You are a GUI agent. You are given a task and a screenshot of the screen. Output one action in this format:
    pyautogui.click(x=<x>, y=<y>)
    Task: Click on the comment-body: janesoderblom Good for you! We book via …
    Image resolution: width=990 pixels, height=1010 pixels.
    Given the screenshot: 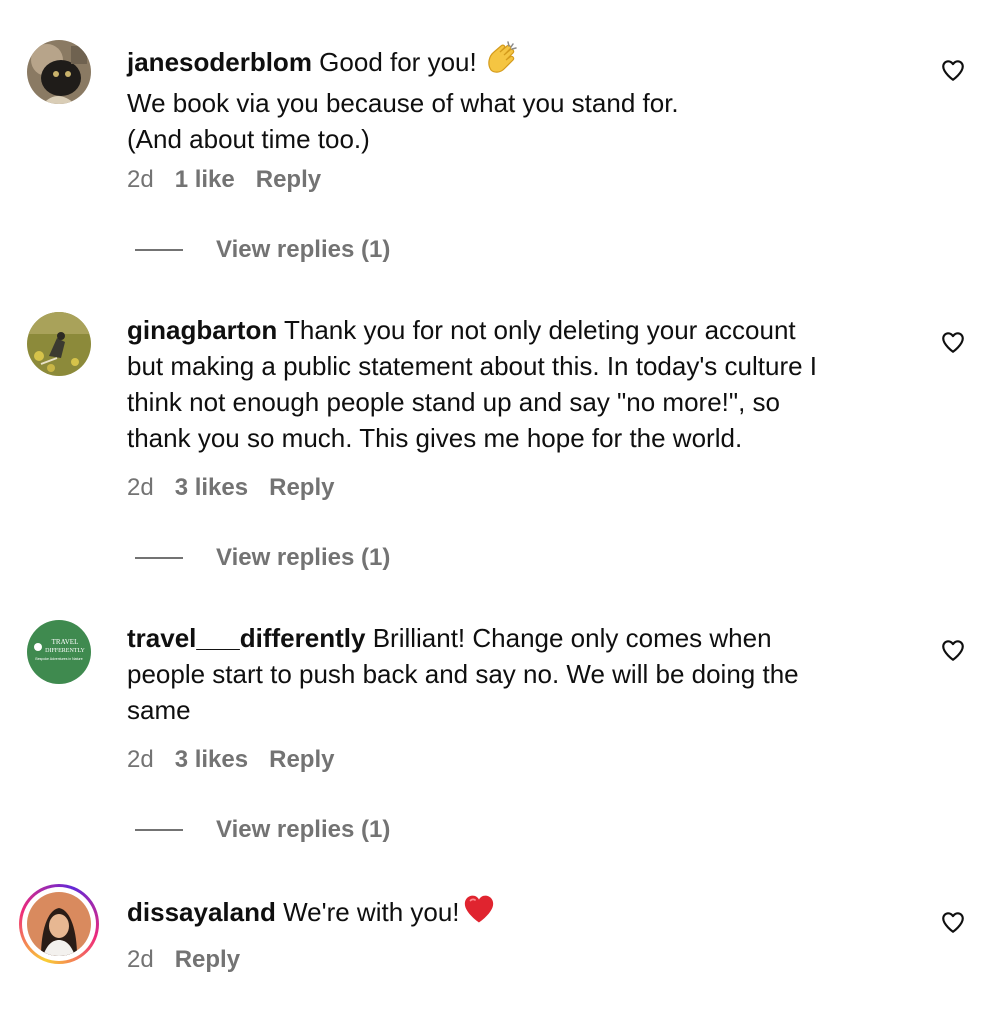 What is the action you would take?
    pyautogui.click(x=522, y=98)
    